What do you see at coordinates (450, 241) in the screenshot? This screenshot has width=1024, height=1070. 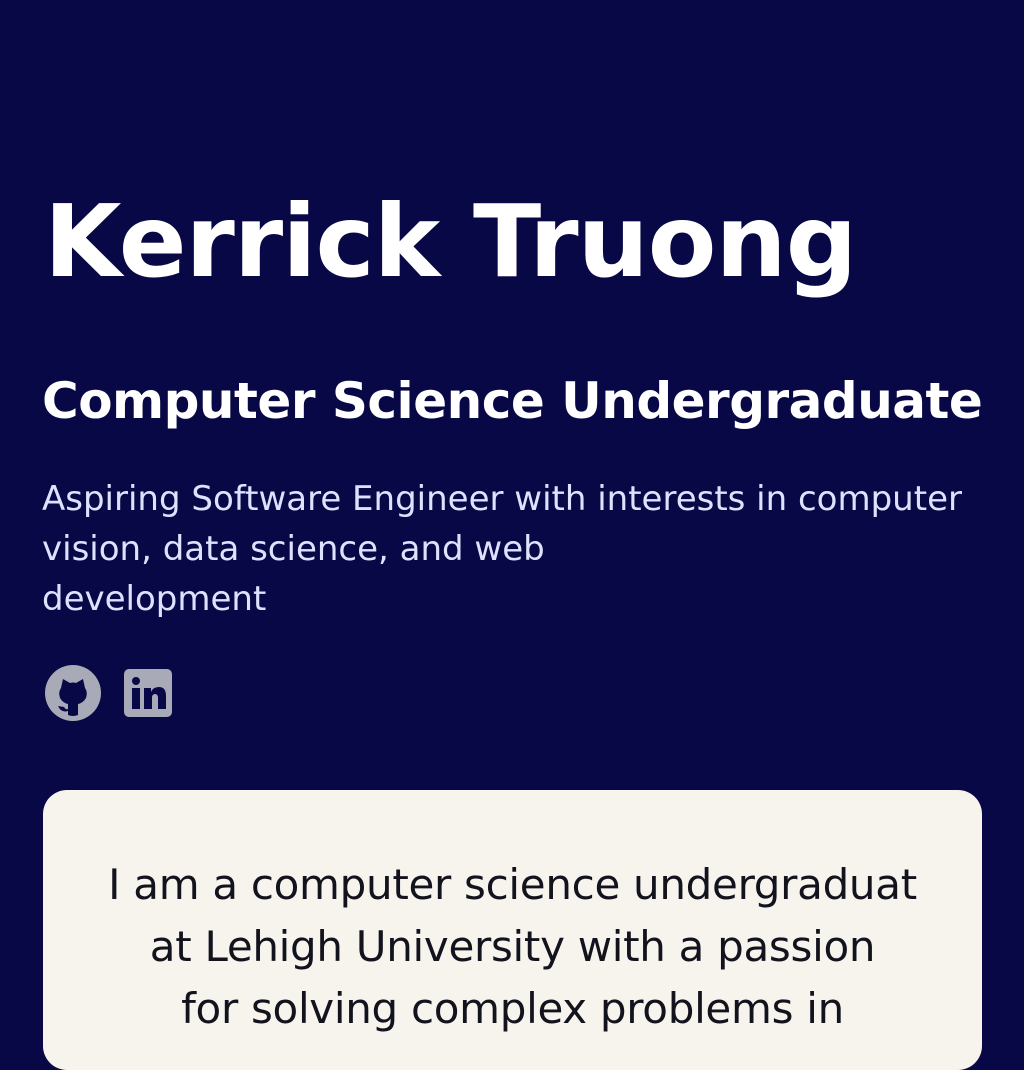 I see `page-title: Kerrick Truong` at bounding box center [450, 241].